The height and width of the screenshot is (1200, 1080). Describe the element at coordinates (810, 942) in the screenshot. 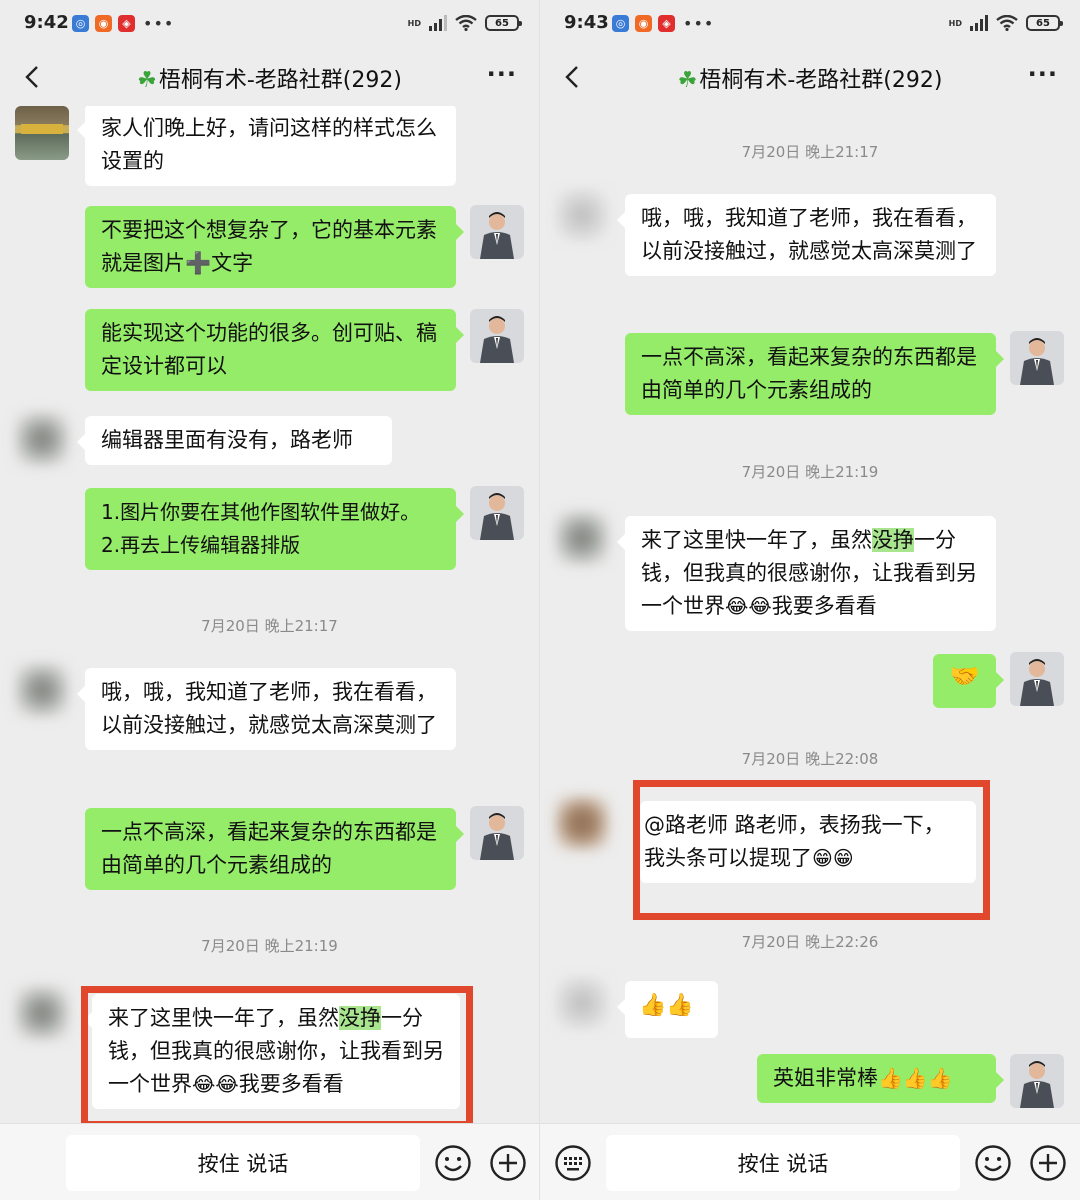

I see `timestamp: 7月20日 晚上22:26` at that location.